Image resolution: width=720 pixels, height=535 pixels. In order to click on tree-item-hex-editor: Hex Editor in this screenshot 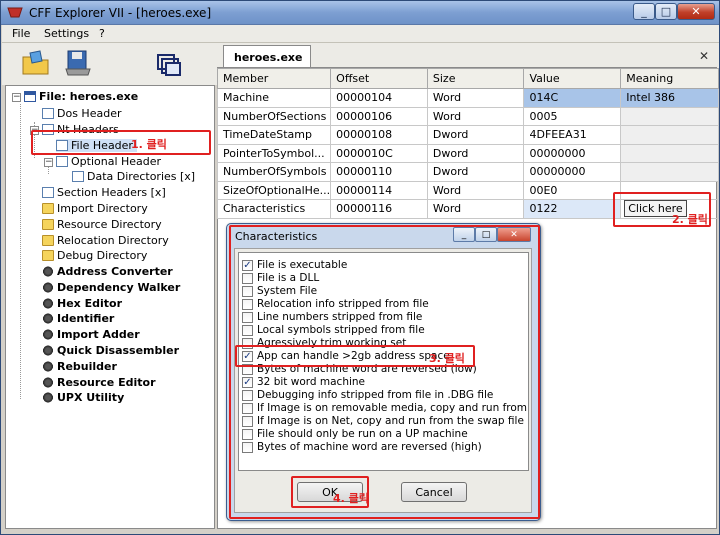, I will do `click(82, 303)`.